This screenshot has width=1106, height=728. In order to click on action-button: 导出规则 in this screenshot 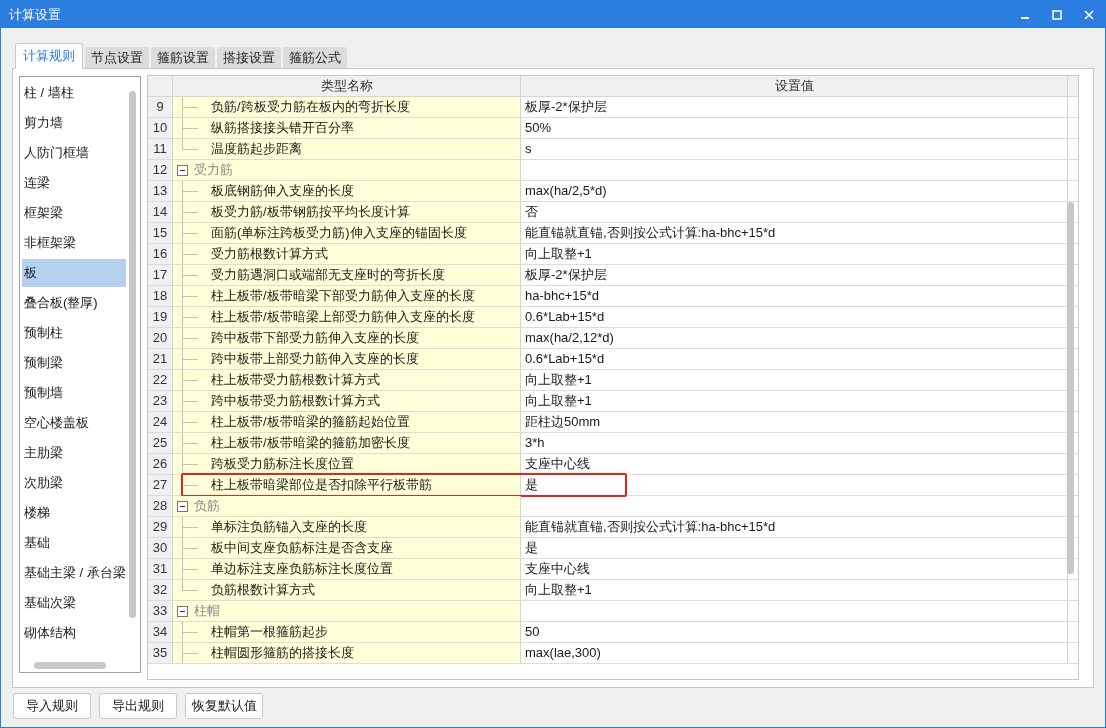, I will do `click(138, 706)`.